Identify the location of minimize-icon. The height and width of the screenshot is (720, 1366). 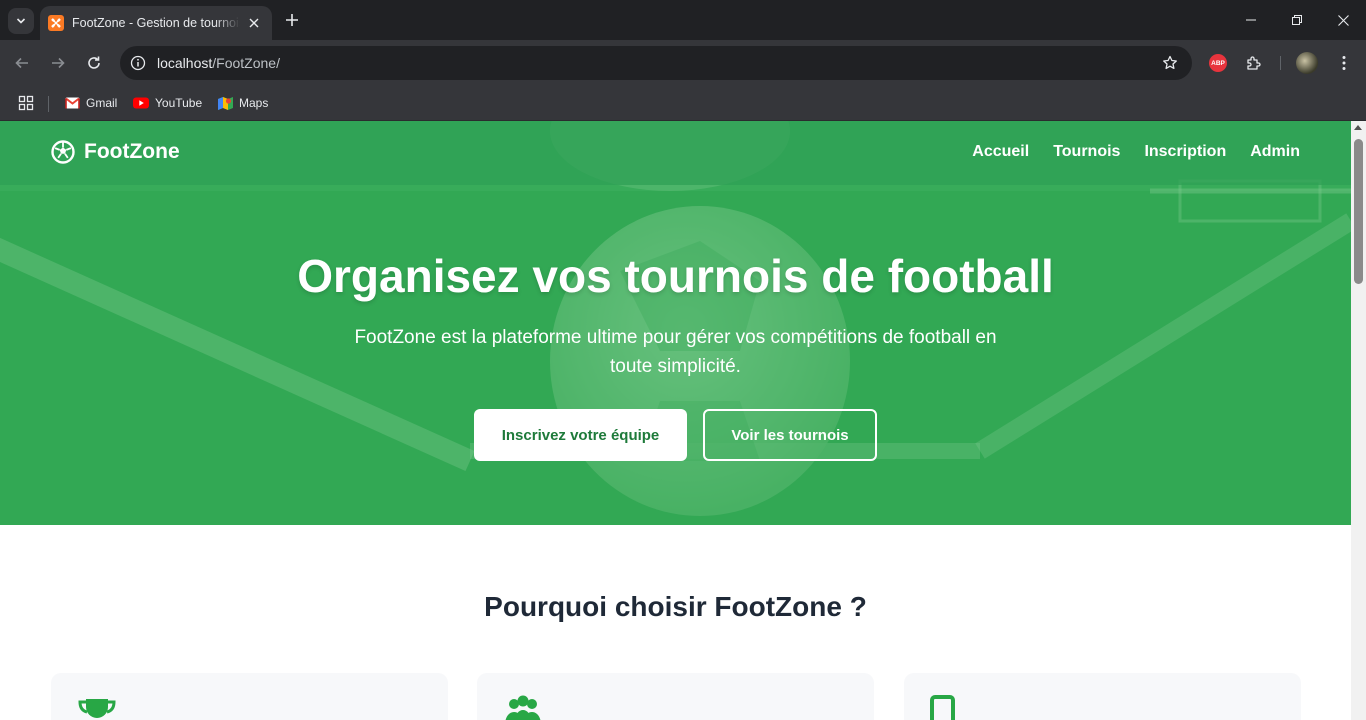
(1251, 20).